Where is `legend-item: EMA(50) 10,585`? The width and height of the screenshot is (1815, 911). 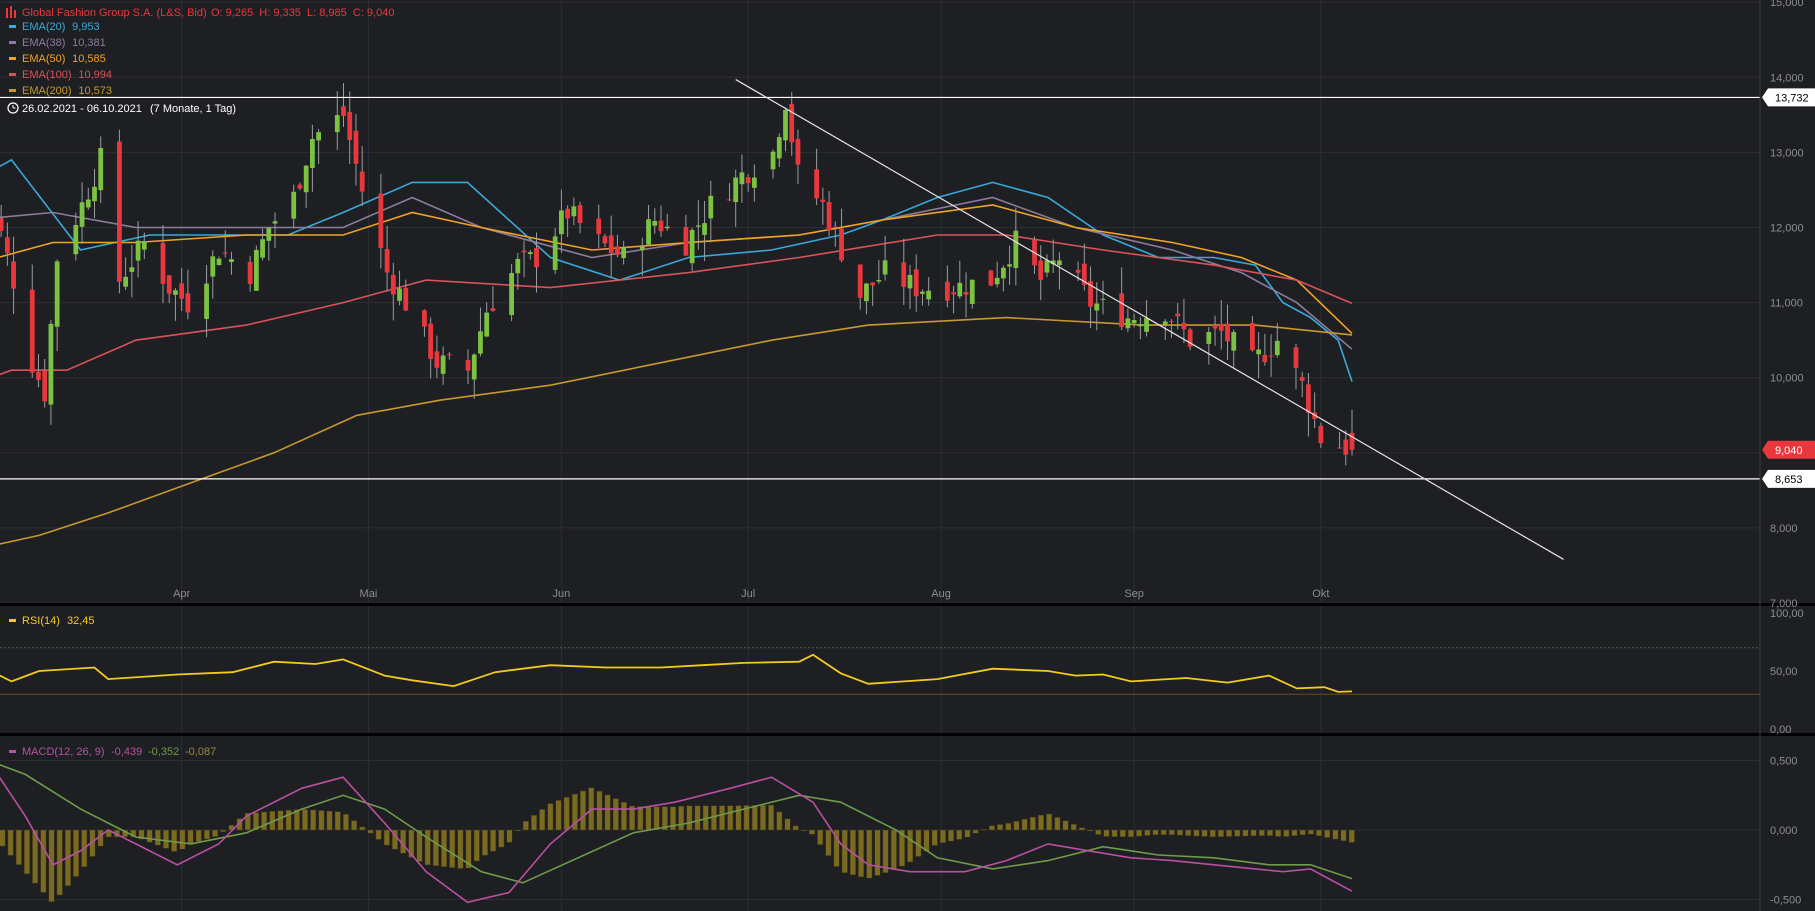
legend-item: EMA(50) 10,585 is located at coordinates (57, 59).